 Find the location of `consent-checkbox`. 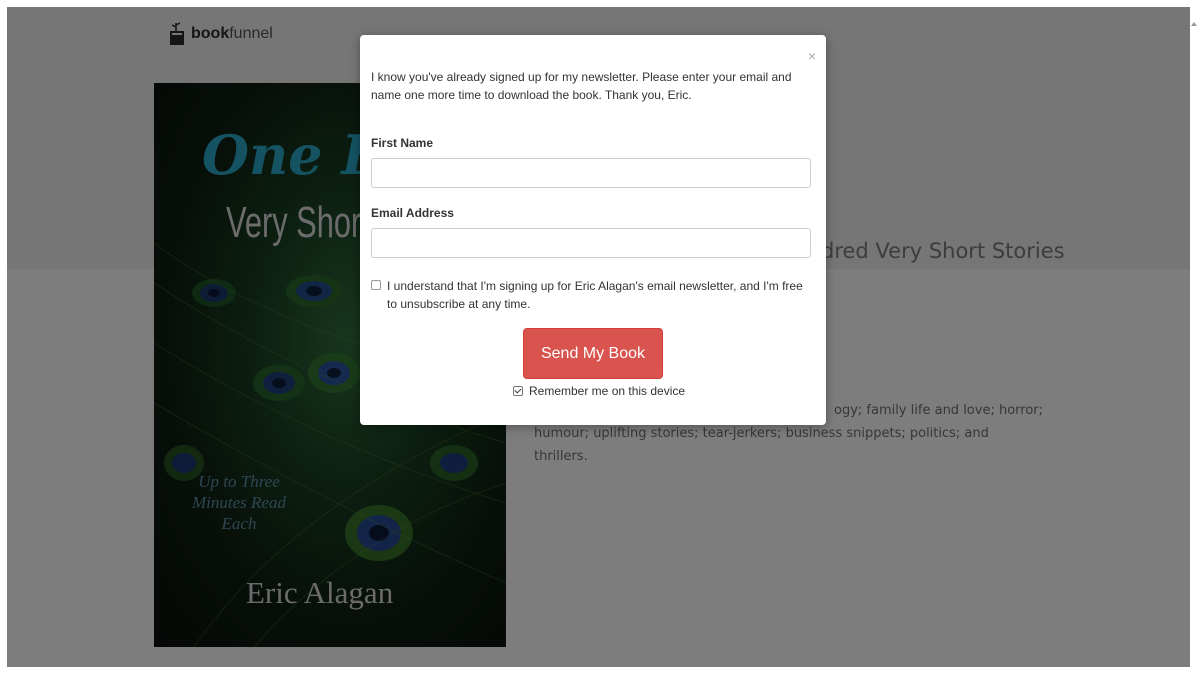

consent-checkbox is located at coordinates (376, 285).